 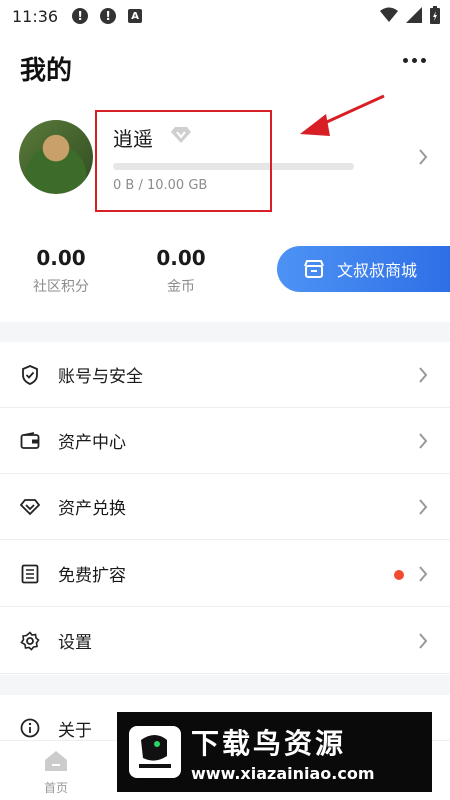 I want to click on menu-item-label: 关于, so click(x=75, y=730).